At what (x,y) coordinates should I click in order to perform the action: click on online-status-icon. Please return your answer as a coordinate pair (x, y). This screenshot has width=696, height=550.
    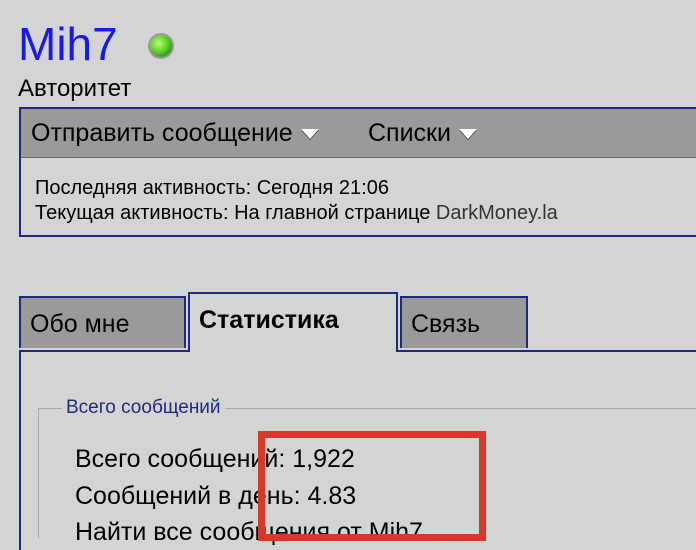
    Looking at the image, I should click on (161, 46).